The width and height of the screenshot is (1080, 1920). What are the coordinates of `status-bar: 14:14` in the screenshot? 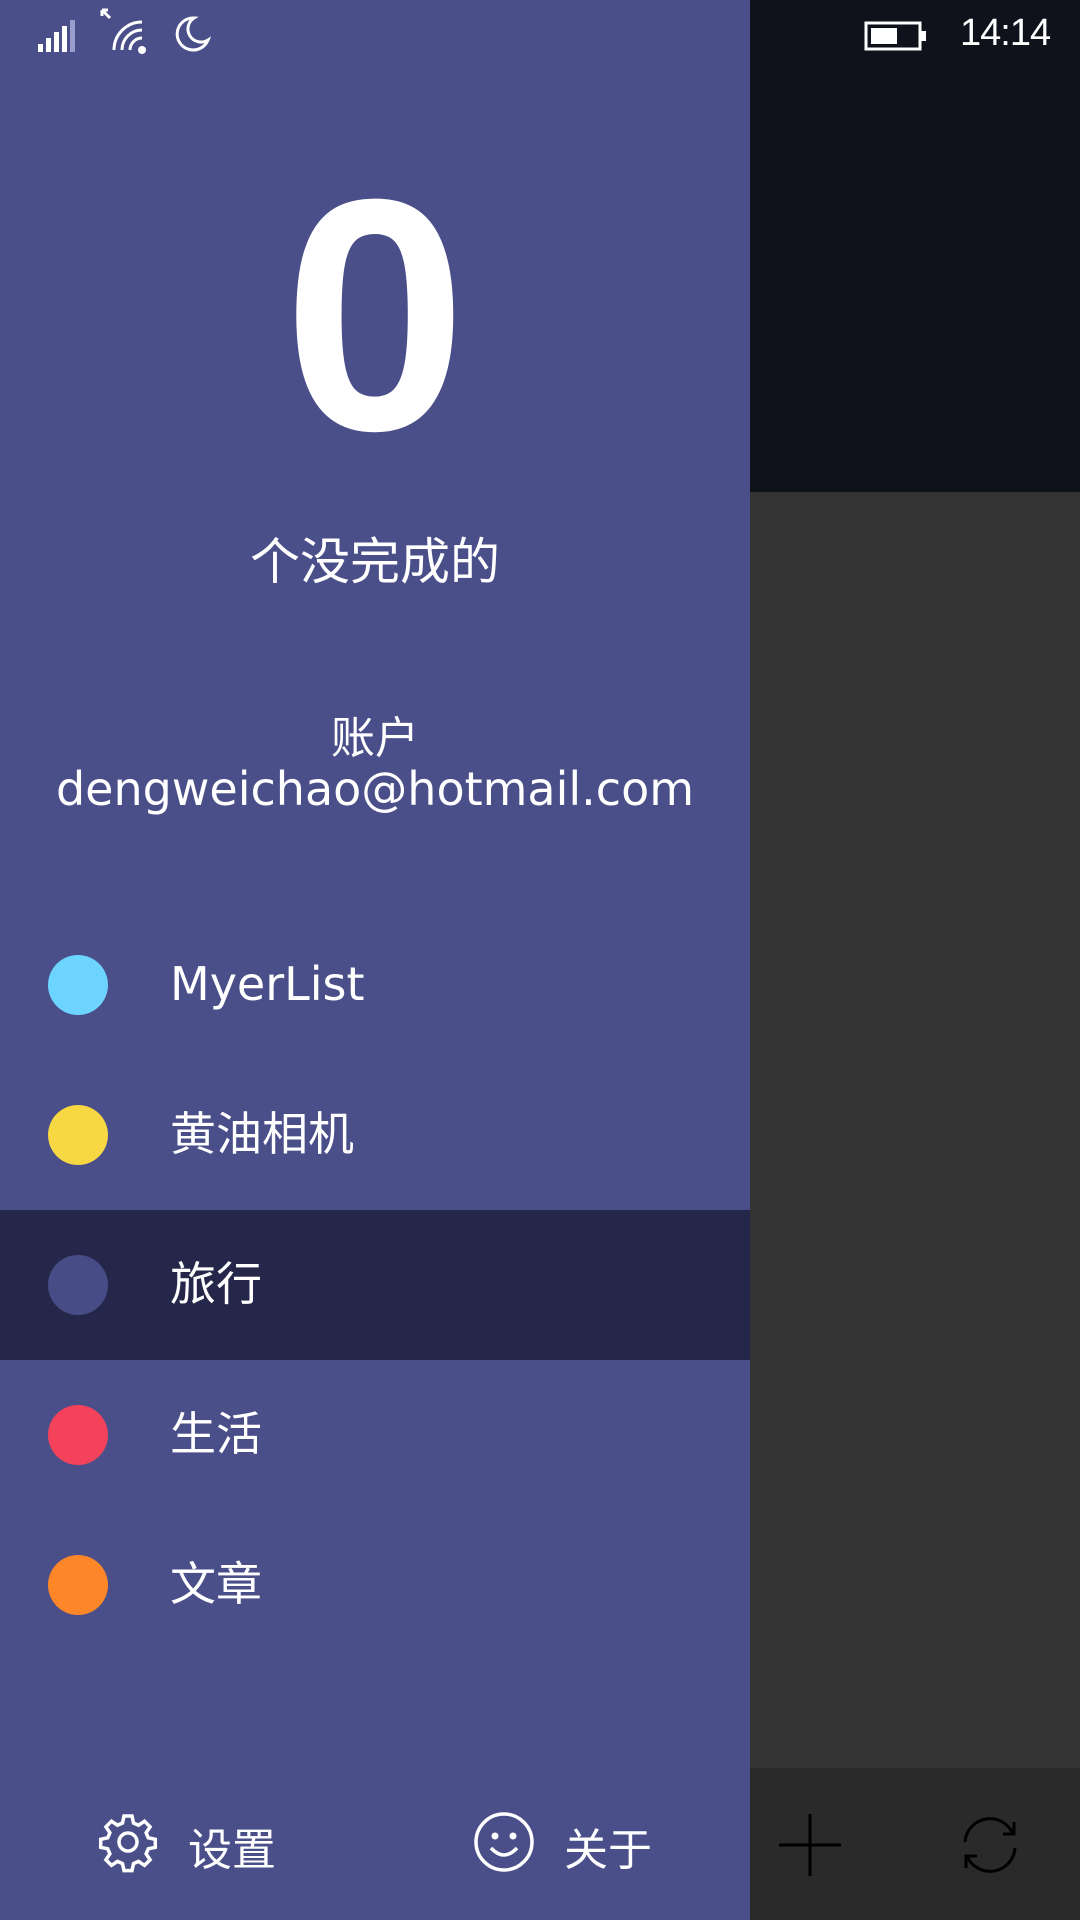 It's located at (540, 35).